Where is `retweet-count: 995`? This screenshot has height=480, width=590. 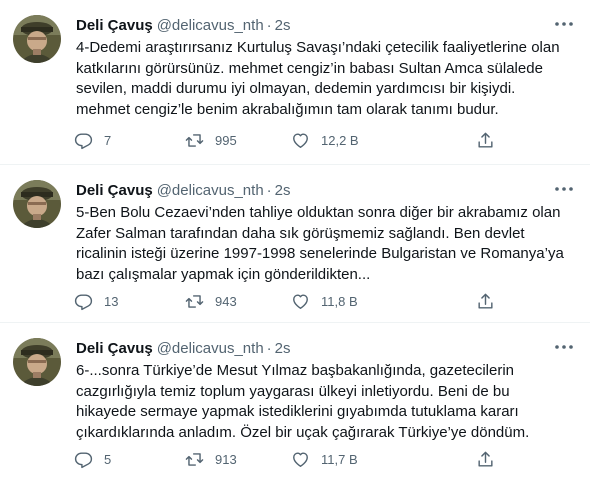 retweet-count: 995 is located at coordinates (226, 140).